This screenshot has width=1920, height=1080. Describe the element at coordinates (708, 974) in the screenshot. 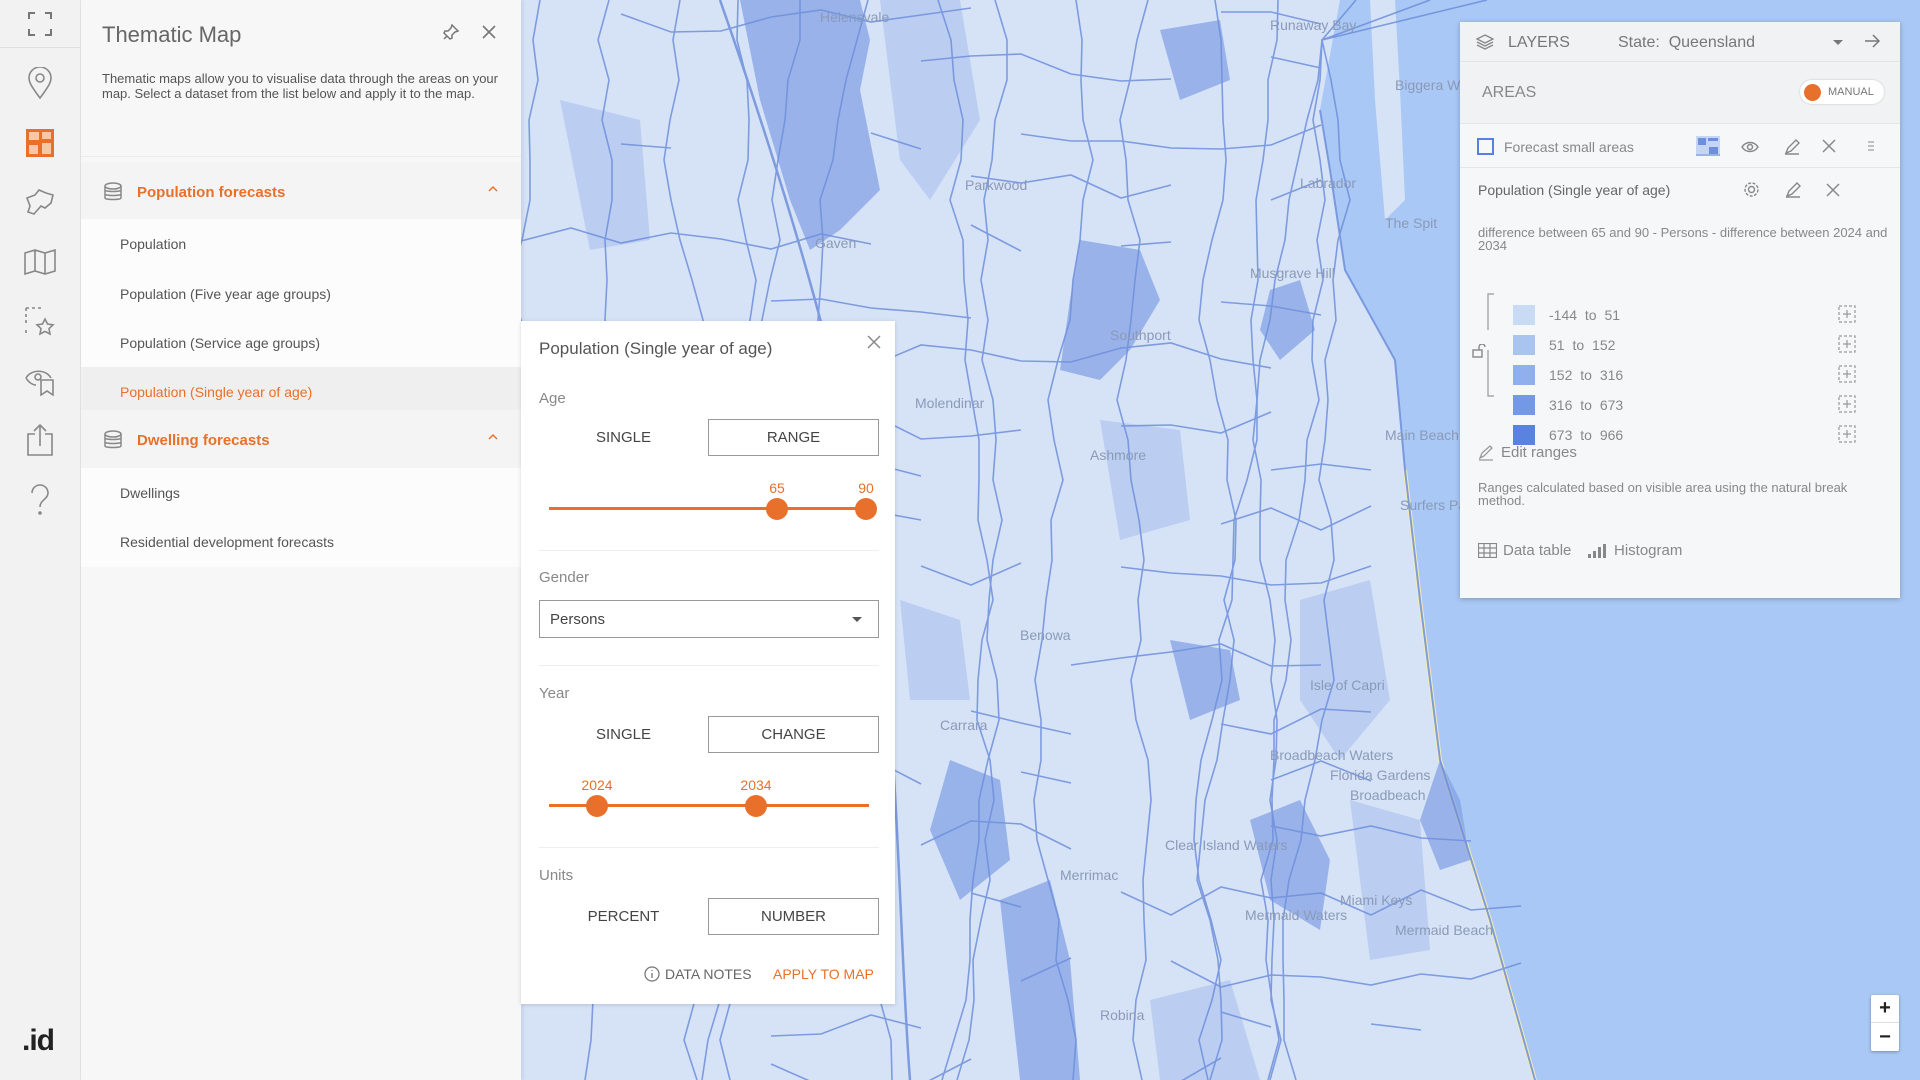

I see `data-notes-label: DATA NOTES` at that location.